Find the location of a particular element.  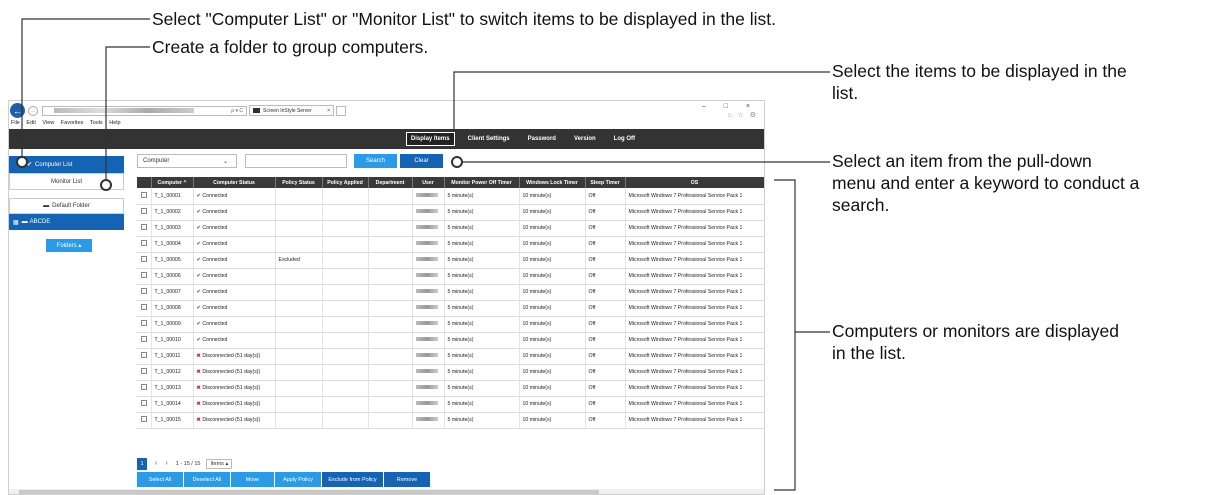

callout-line-folder is located at coordinates (127, 115).